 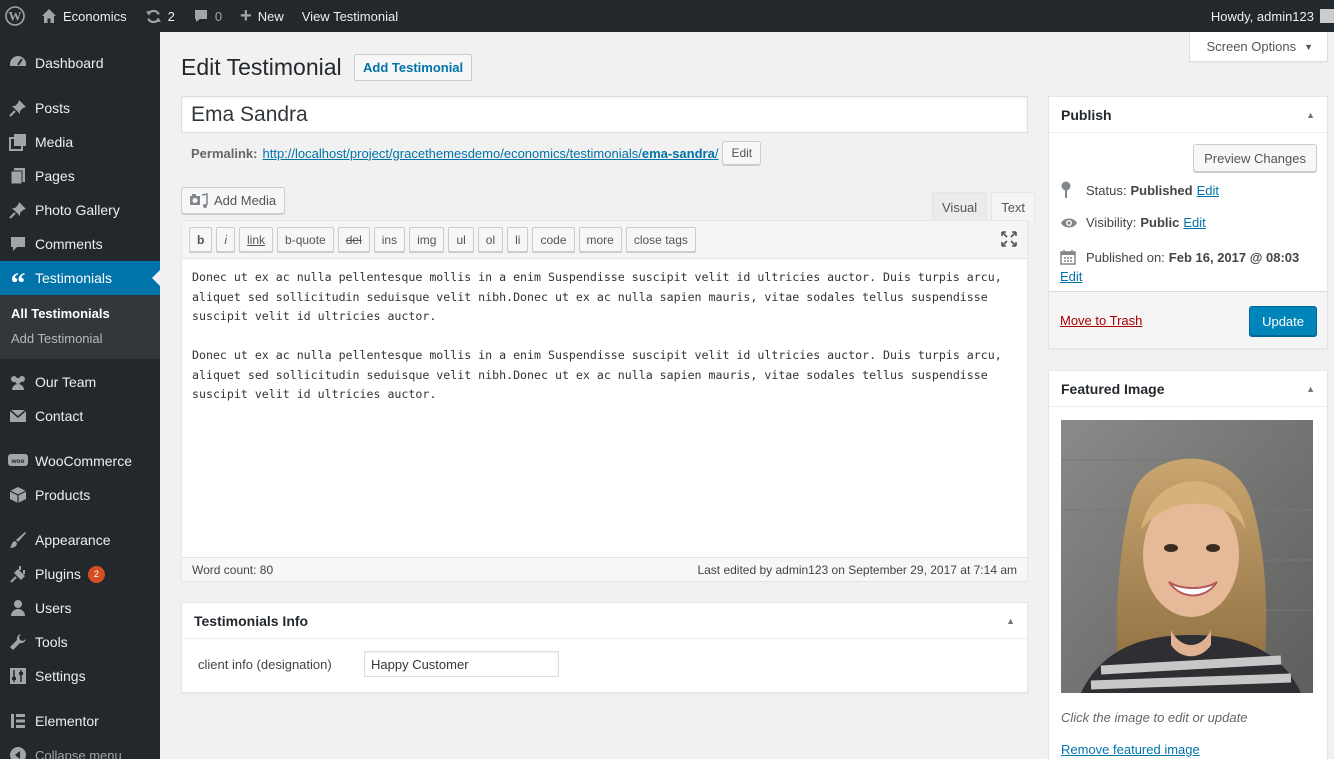 What do you see at coordinates (80, 721) in the screenshot?
I see `sidebar-item-elementor: Elementor` at bounding box center [80, 721].